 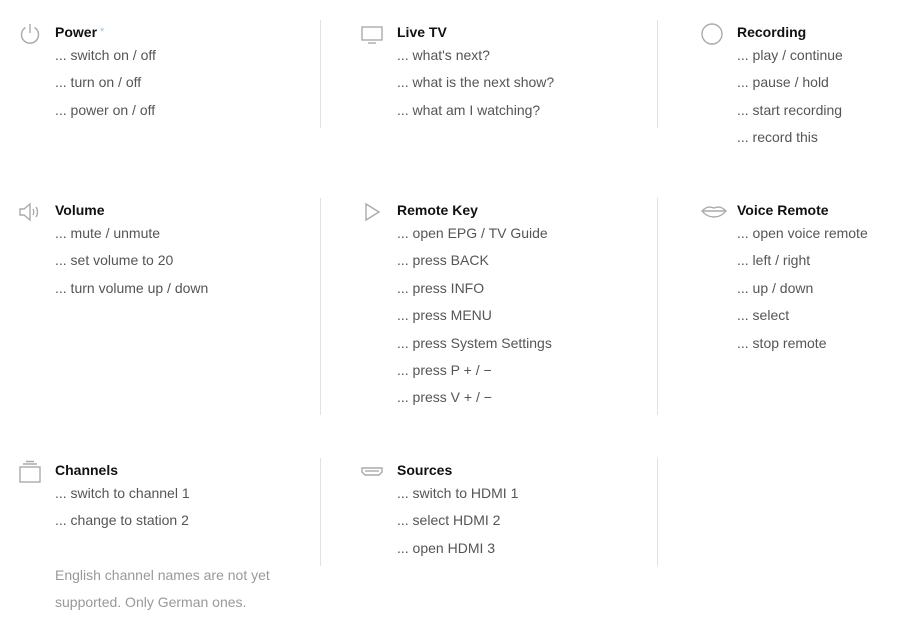 I want to click on command-example: ... stop remote, so click(x=802, y=343).